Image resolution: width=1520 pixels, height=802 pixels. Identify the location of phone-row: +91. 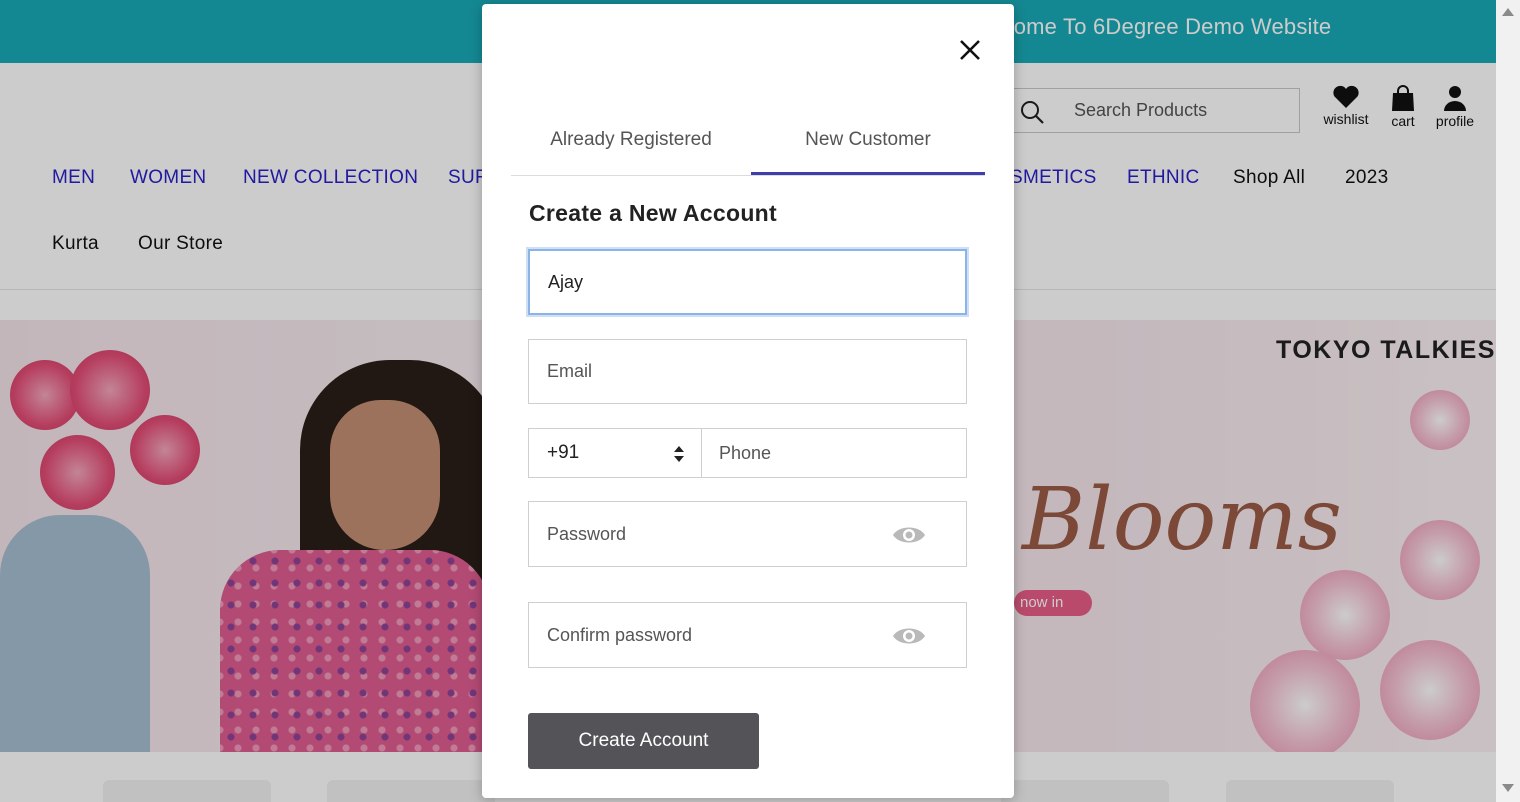
(747, 453).